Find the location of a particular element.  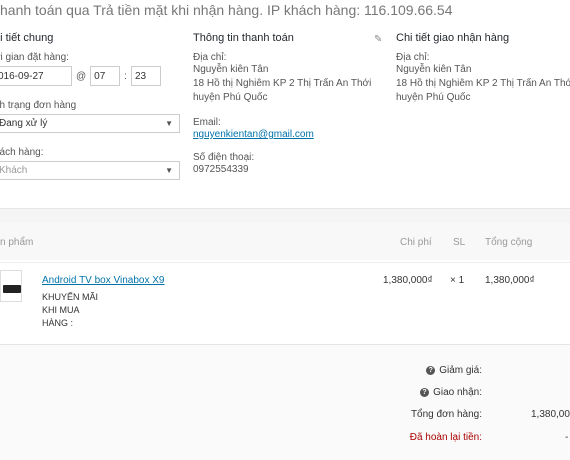

customer-select: Khách ▼ is located at coordinates (90, 170).